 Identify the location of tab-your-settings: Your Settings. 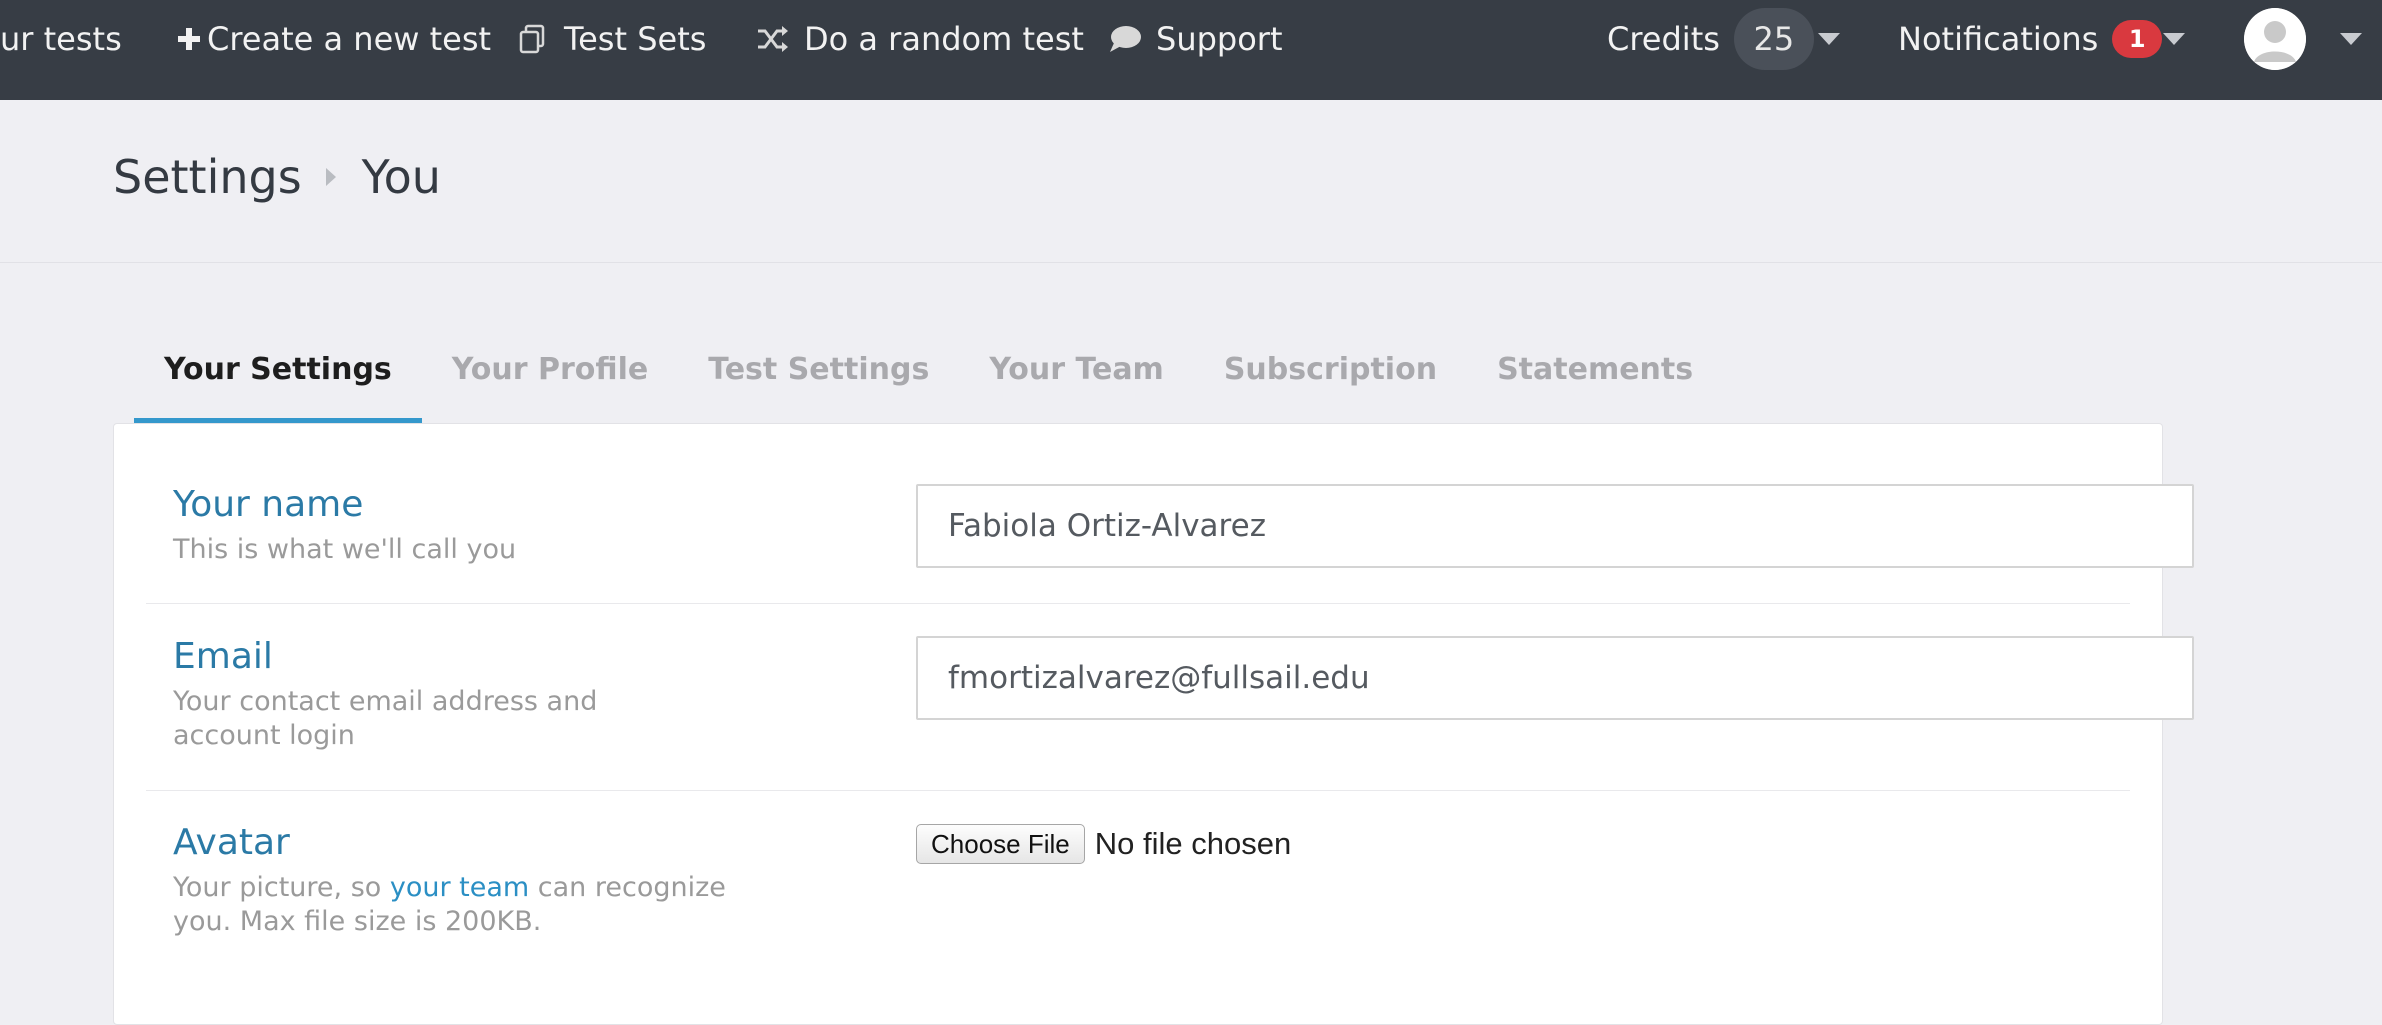
(278, 386).